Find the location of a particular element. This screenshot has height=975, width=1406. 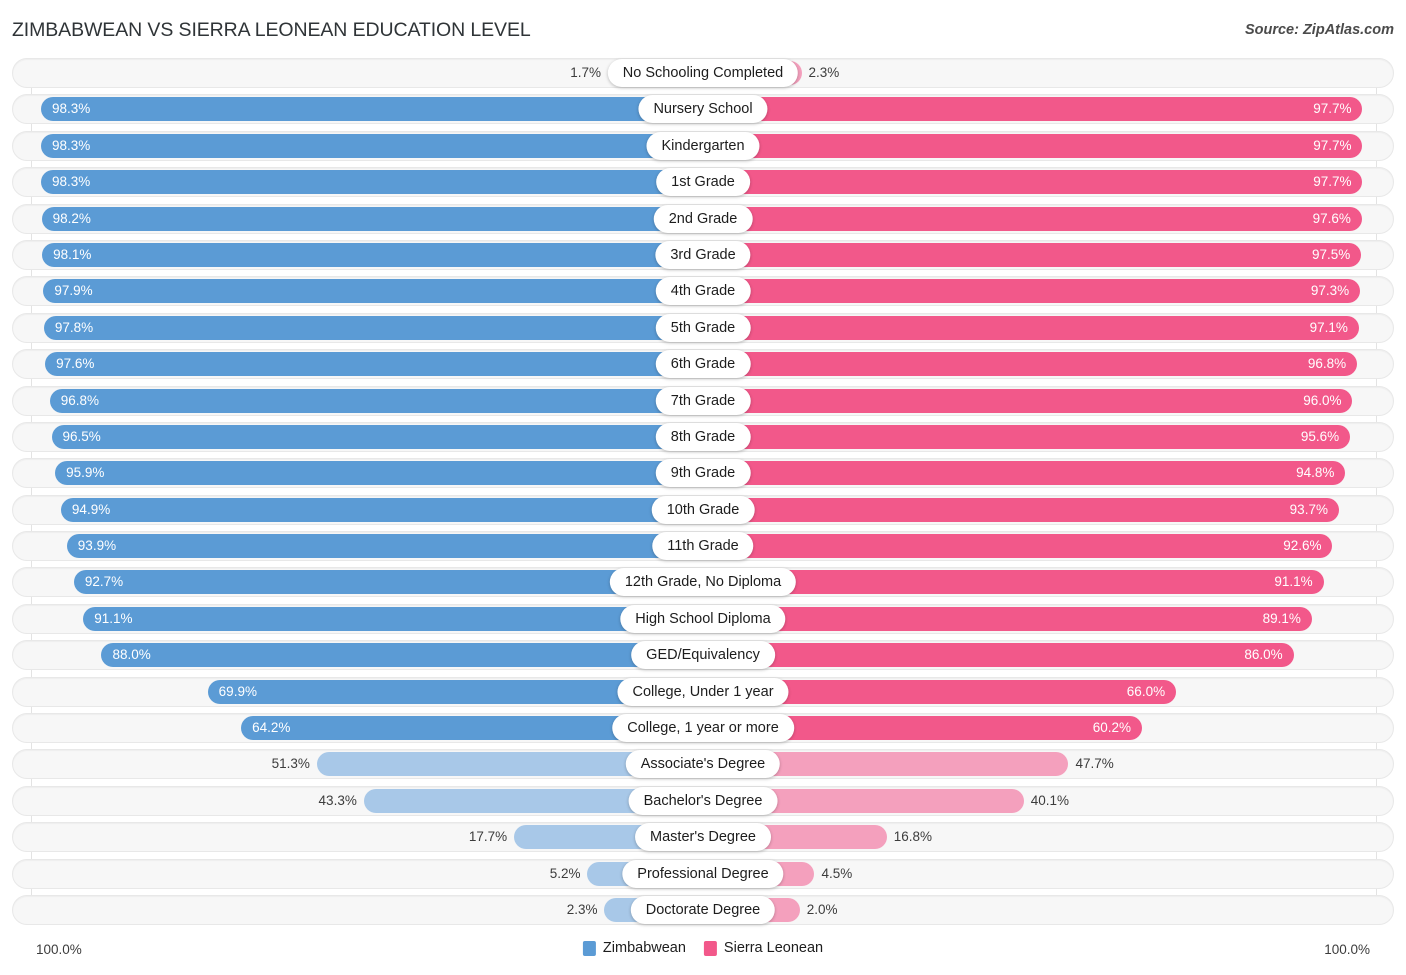

bar-value-sierra-leonean: 89.1% is located at coordinates (1281, 618).